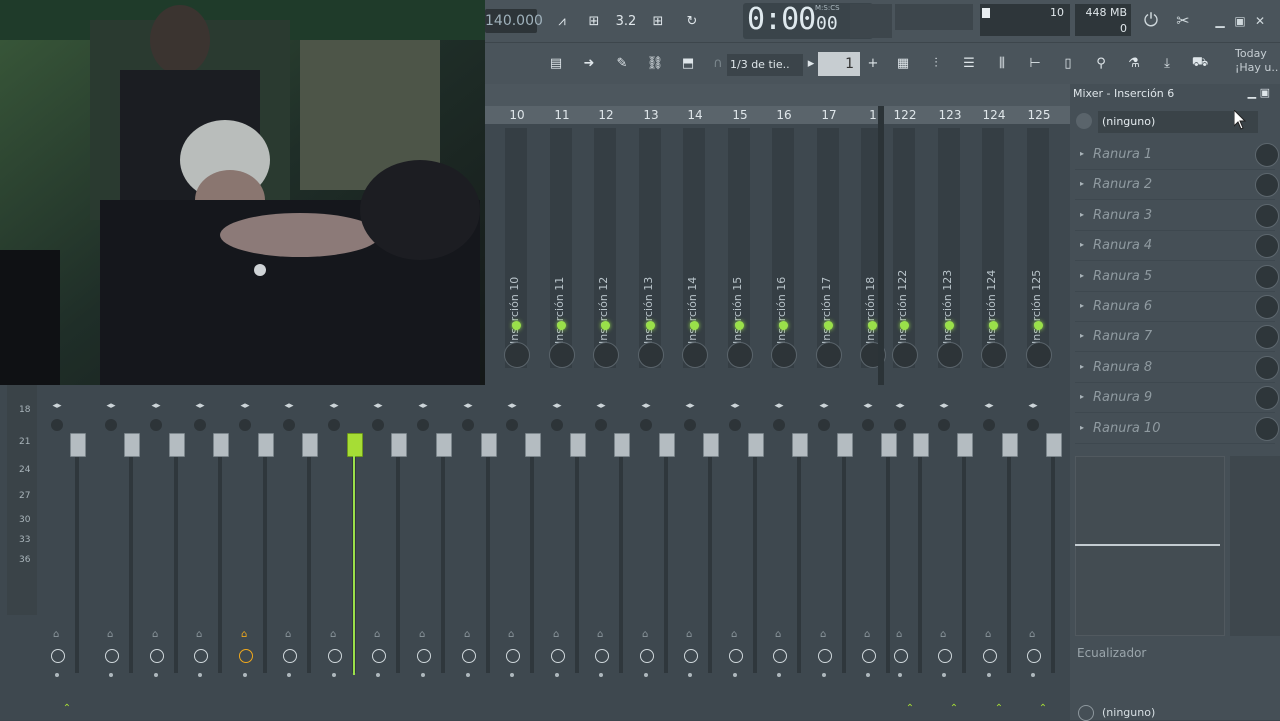  Describe the element at coordinates (765, 65) in the screenshot. I see `snap-selector: 1/3 de tie..` at that location.